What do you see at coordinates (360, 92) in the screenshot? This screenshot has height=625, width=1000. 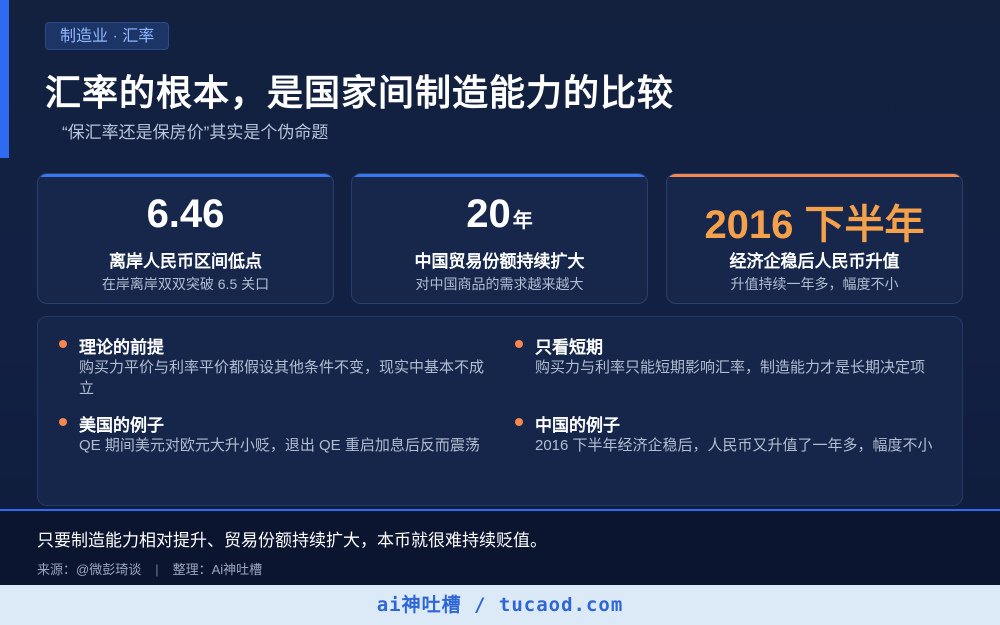 I see `page-title: 汇率的根本，是国家间制造能力的比较` at bounding box center [360, 92].